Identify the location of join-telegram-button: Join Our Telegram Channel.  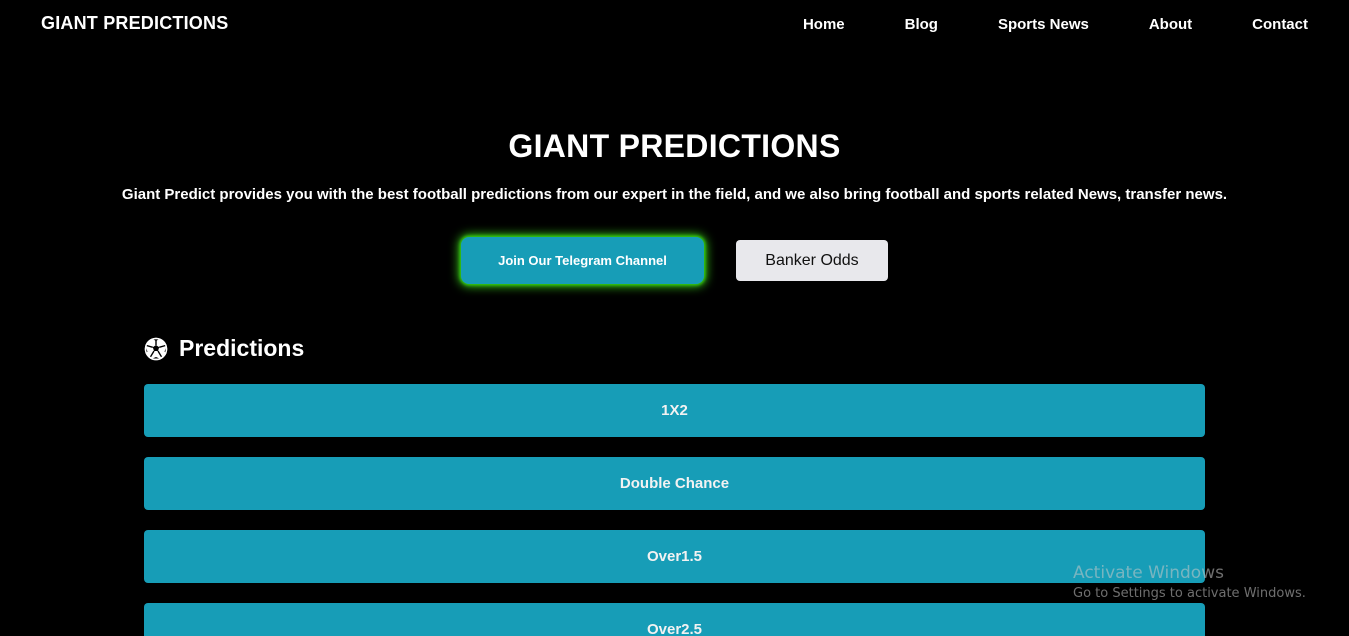
(582, 260).